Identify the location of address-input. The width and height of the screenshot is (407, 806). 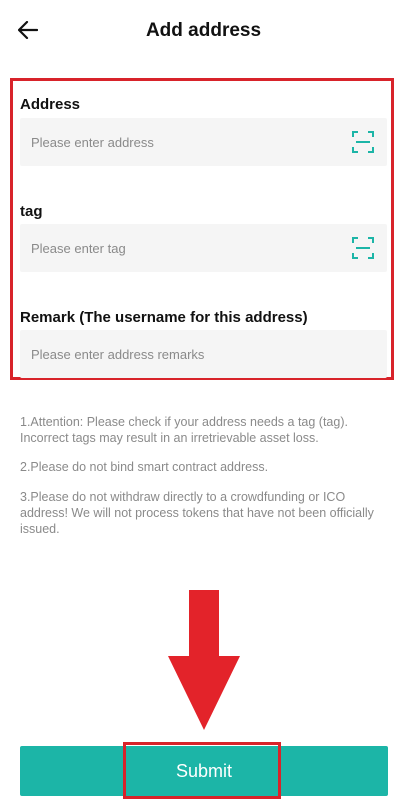
(203, 142).